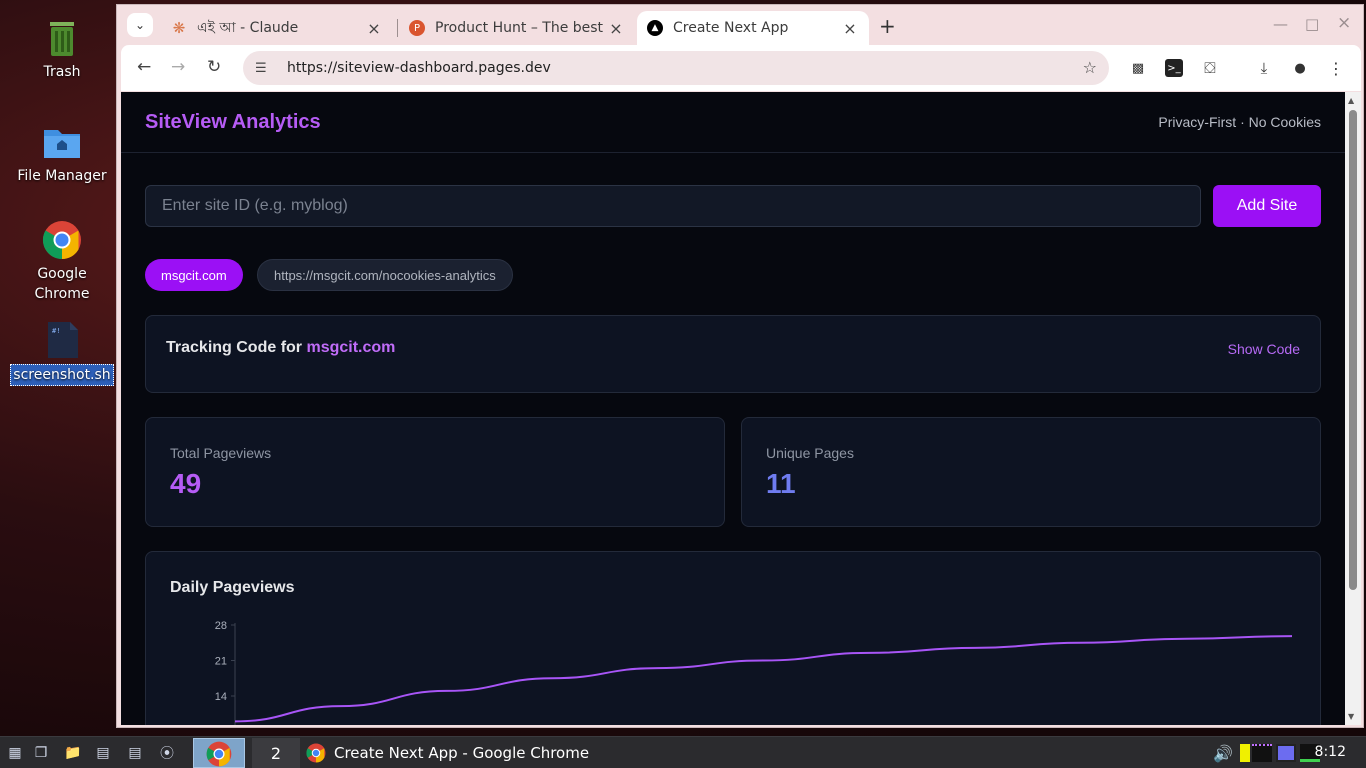 This screenshot has width=1366, height=768. What do you see at coordinates (753, 28) in the screenshot?
I see `tab-create-next-app: ▲ Create Next App ×` at bounding box center [753, 28].